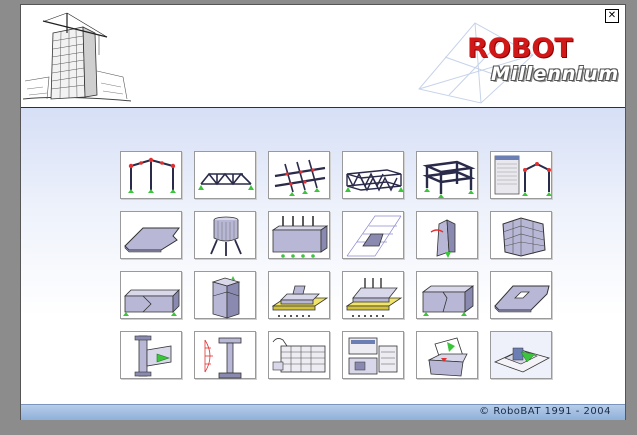  I want to click on axisymmetric-tank-icon, so click(226, 236).